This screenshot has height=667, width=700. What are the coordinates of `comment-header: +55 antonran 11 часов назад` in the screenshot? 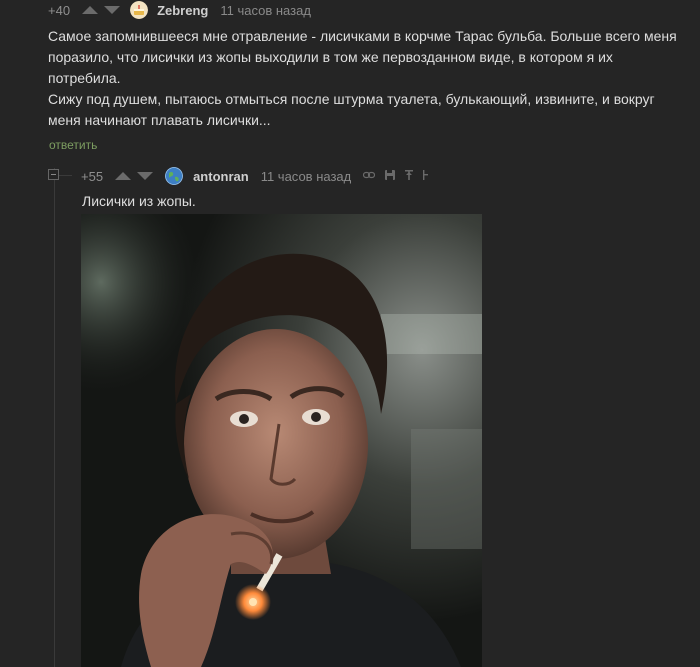 It's located at (255, 176).